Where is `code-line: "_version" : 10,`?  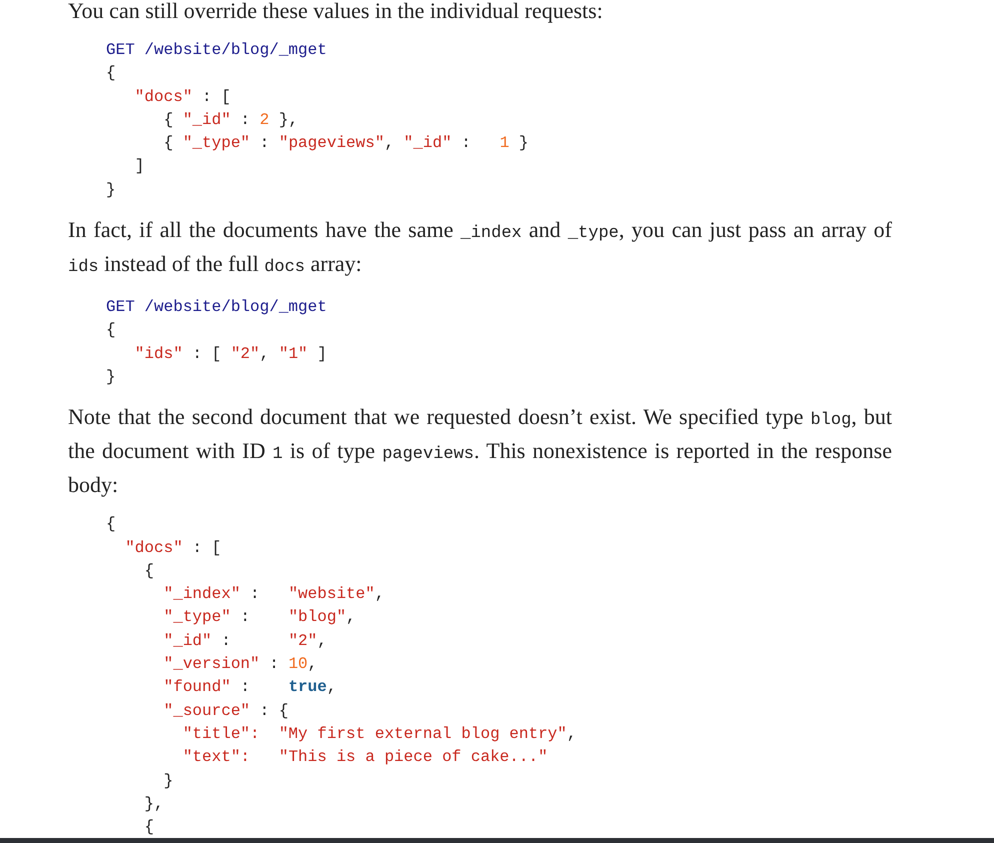
code-line: "_version" : 10, is located at coordinates (240, 665).